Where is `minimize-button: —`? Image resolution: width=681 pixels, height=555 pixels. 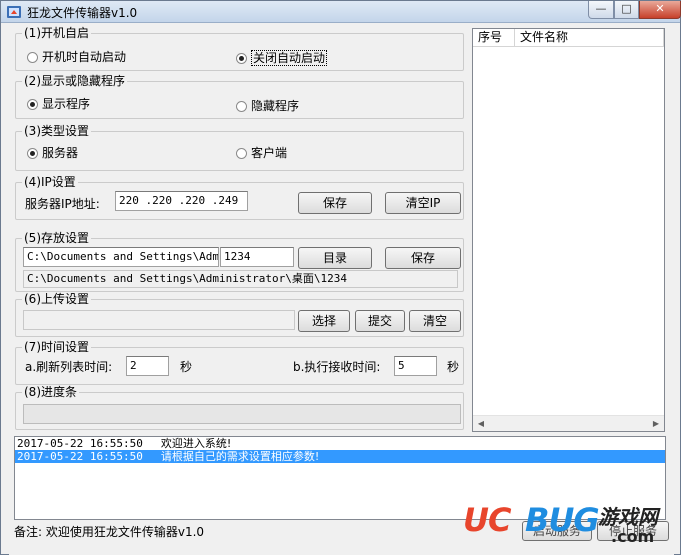
minimize-button: — is located at coordinates (601, 10).